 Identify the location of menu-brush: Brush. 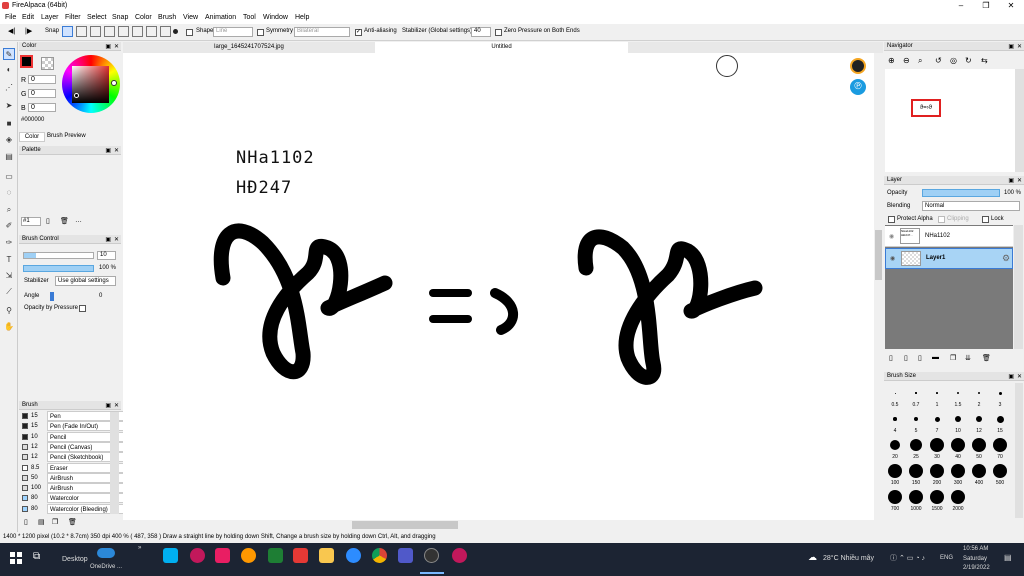
(167, 17).